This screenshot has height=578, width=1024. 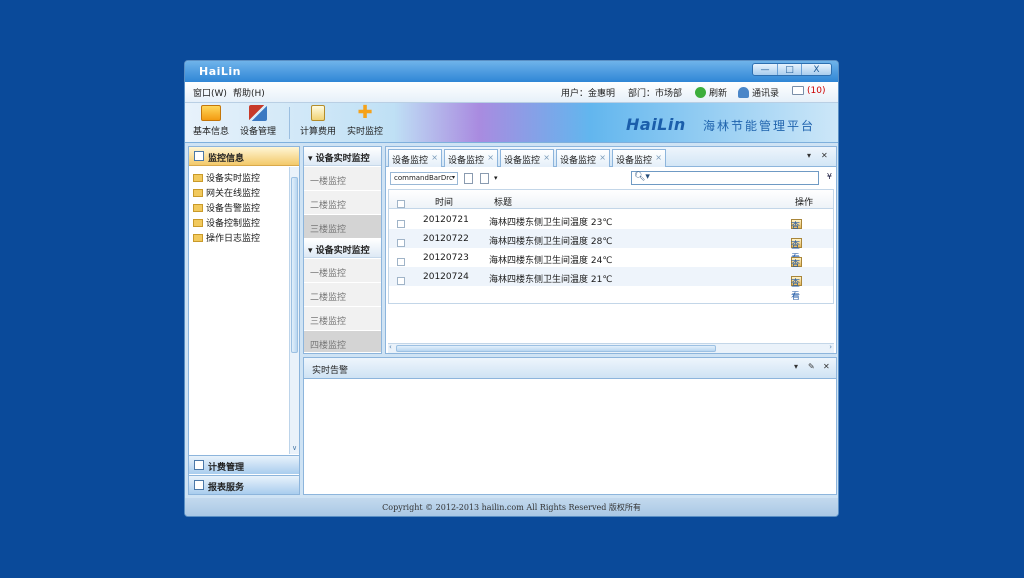 I want to click on contacts-icon, so click(x=743, y=92).